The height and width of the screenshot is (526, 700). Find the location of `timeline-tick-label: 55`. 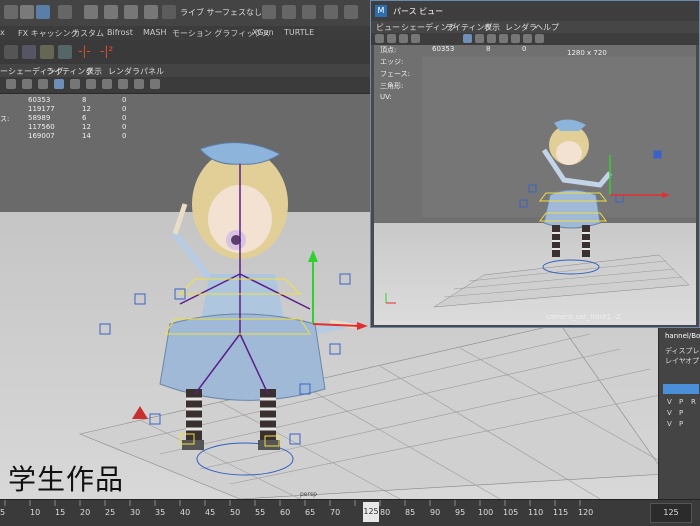

timeline-tick-label: 55 is located at coordinates (260, 512).